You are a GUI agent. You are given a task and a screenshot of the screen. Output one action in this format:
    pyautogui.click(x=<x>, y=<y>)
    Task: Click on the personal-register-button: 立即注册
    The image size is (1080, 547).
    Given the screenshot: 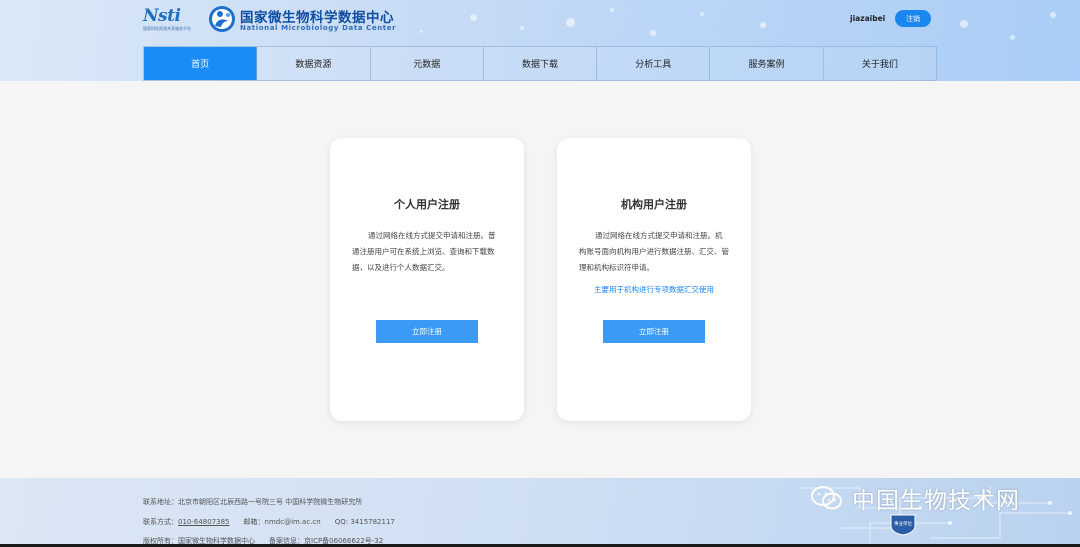 What is the action you would take?
    pyautogui.click(x=427, y=331)
    